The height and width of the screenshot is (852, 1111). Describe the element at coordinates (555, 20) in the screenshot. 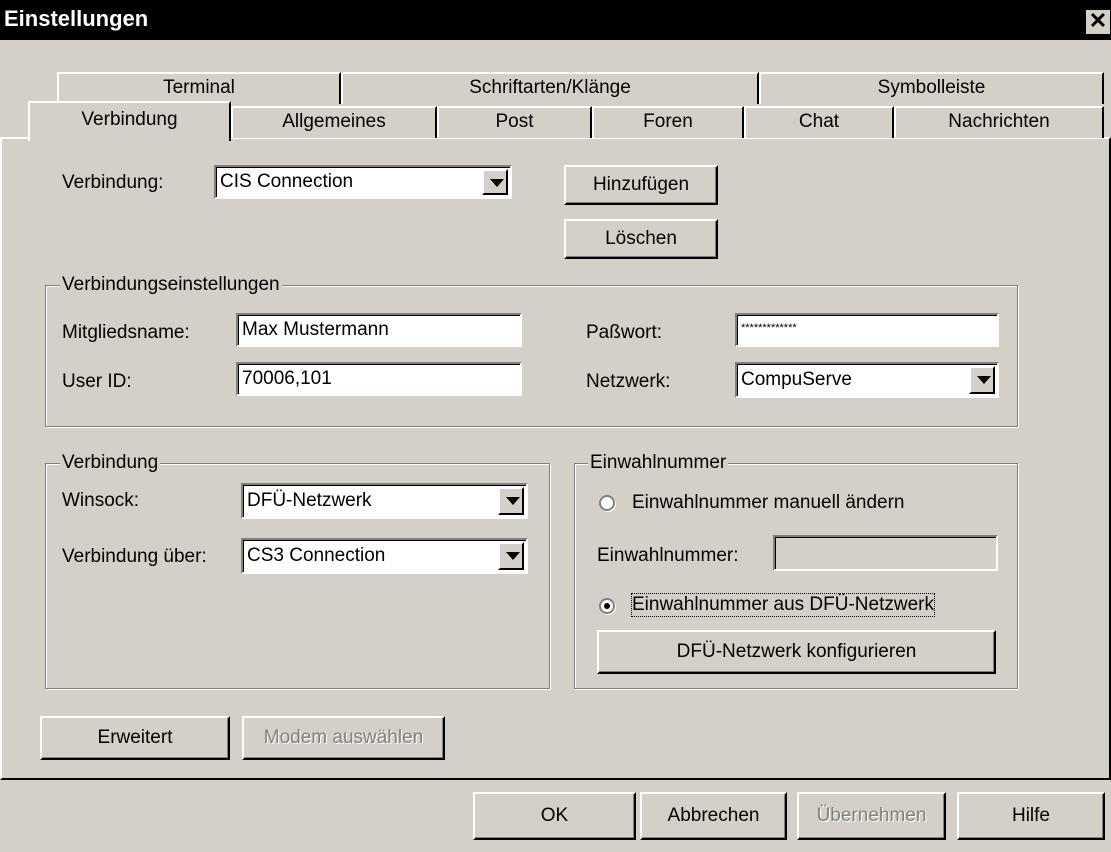

I see `title-bar: Einstellungen ✕` at that location.